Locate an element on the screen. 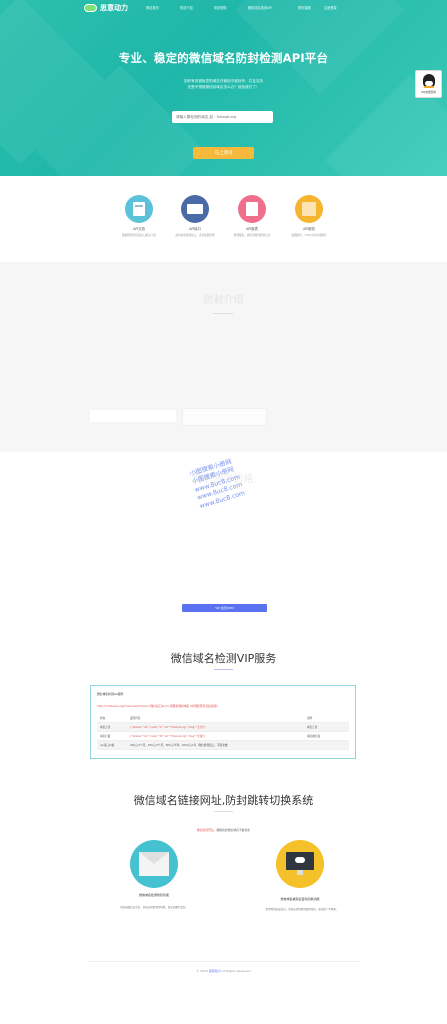 The height and width of the screenshot is (1024, 447). feature-title: API文档 is located at coordinates (139, 229).